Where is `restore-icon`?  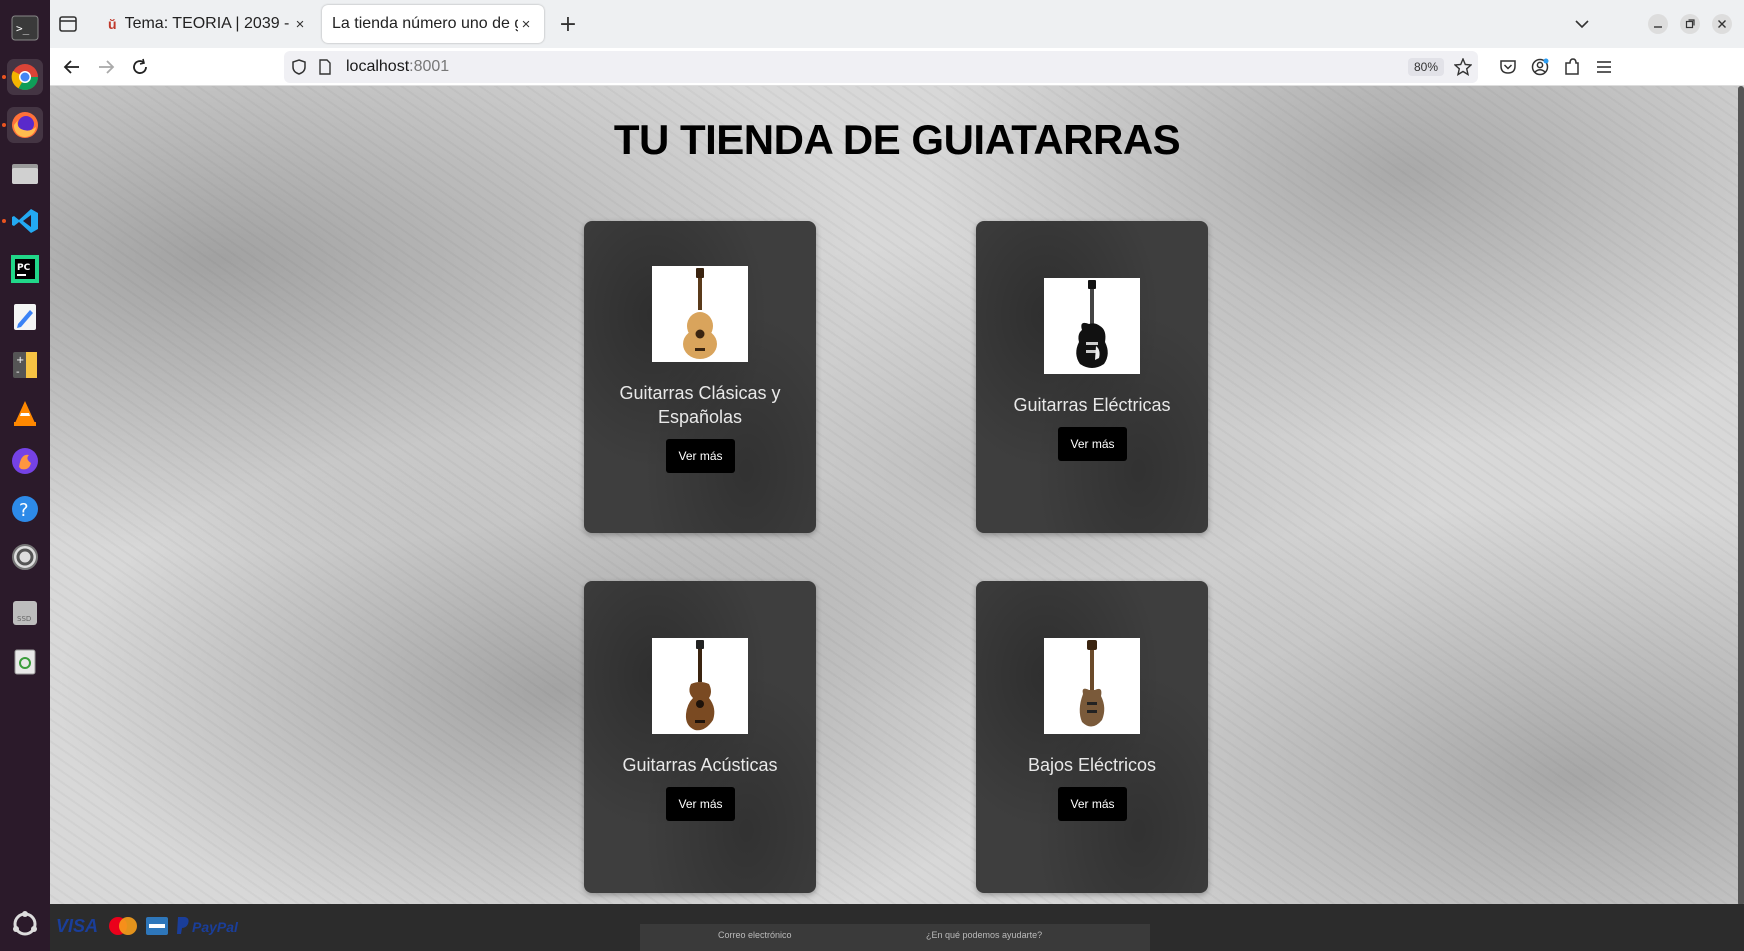
restore-icon is located at coordinates (1690, 24).